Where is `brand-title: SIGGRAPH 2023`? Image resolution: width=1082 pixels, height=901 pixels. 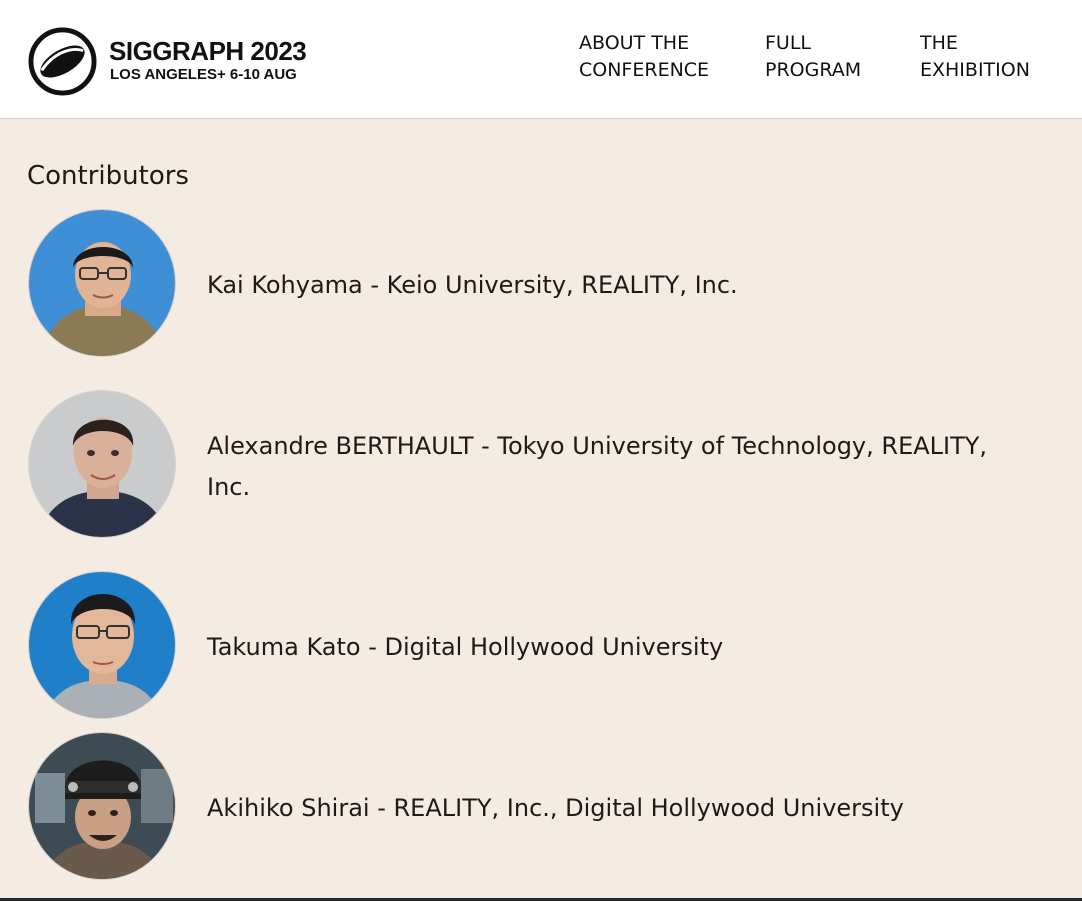 brand-title: SIGGRAPH 2023 is located at coordinates (208, 51).